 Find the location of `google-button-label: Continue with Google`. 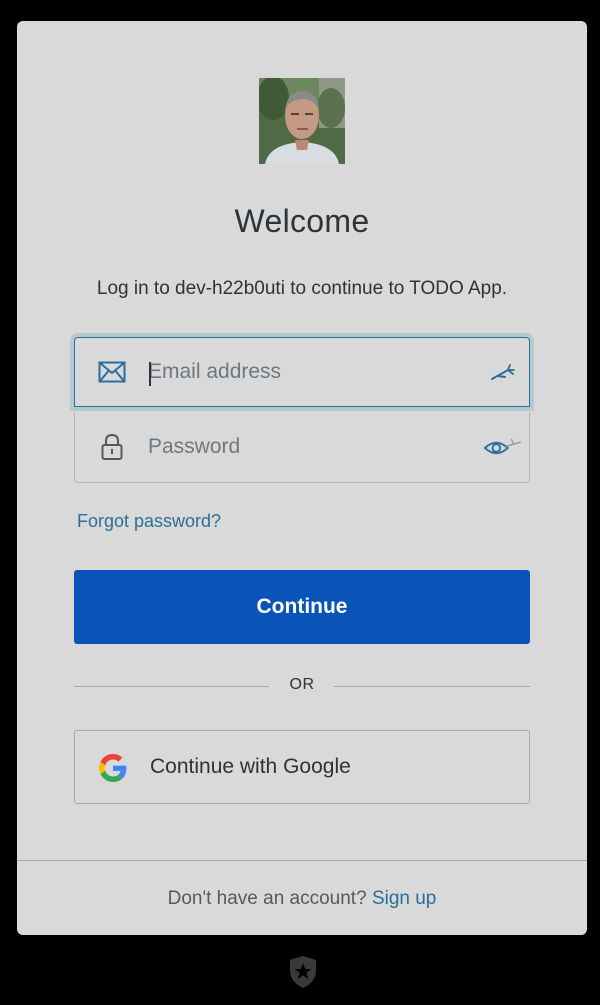

google-button-label: Continue with Google is located at coordinates (250, 766).